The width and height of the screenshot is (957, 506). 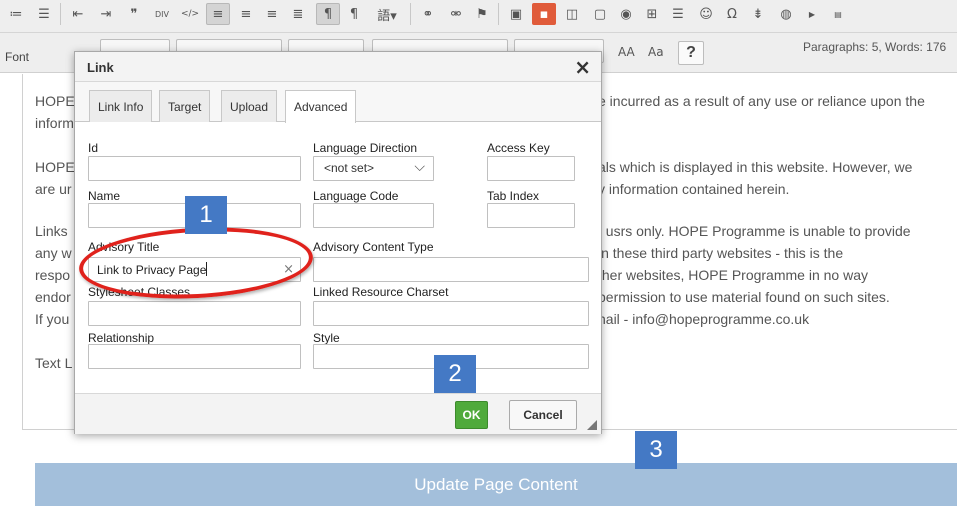 I want to click on audio-icon: ◉, so click(x=626, y=14).